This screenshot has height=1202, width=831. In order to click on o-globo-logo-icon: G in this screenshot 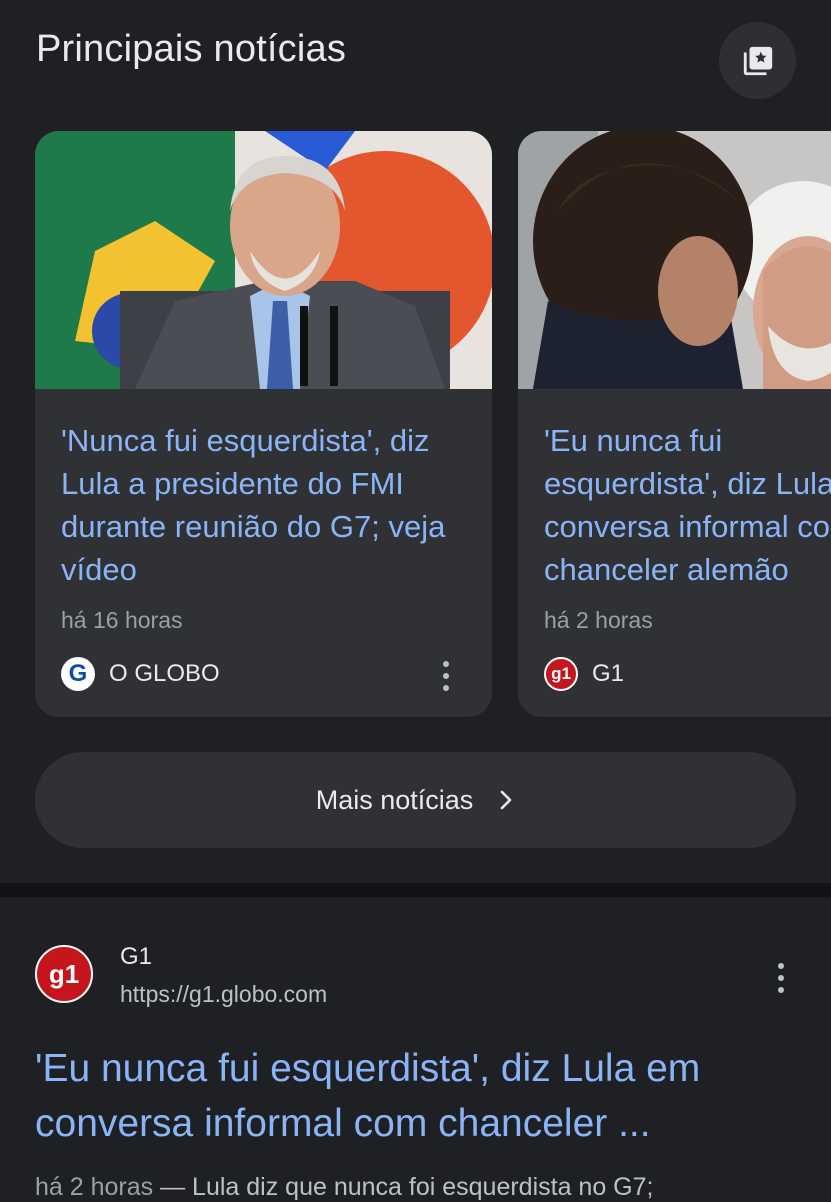, I will do `click(78, 674)`.